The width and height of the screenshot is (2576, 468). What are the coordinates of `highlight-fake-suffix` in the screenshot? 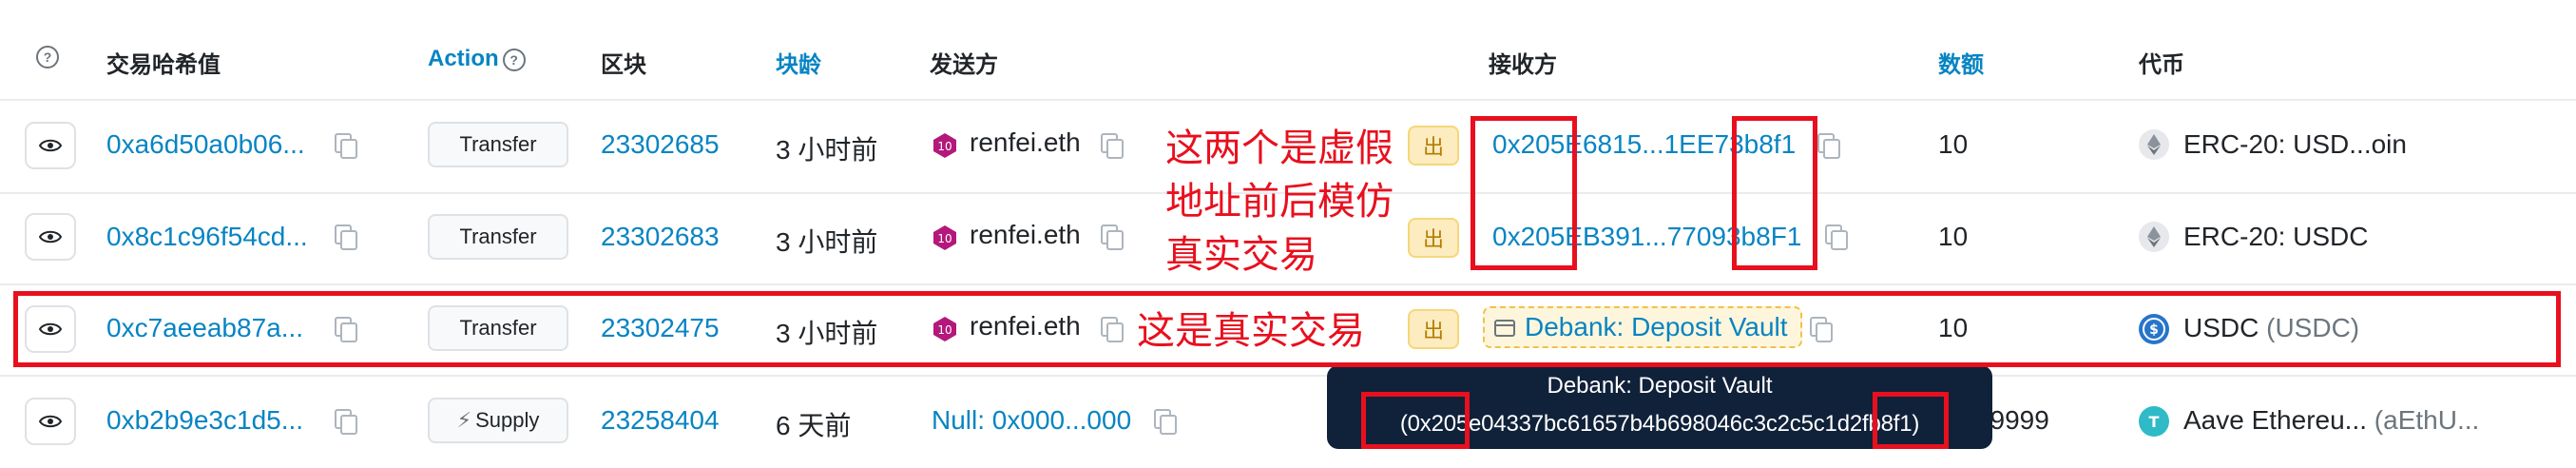 It's located at (1775, 193).